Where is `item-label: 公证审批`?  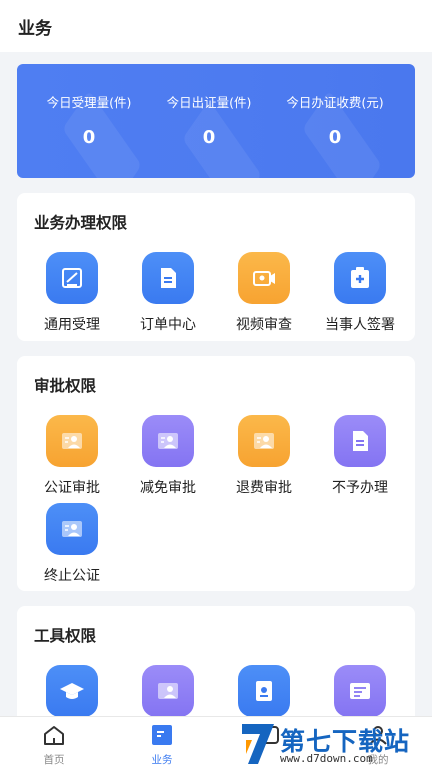
item-label: 公证审批 is located at coordinates (72, 488).